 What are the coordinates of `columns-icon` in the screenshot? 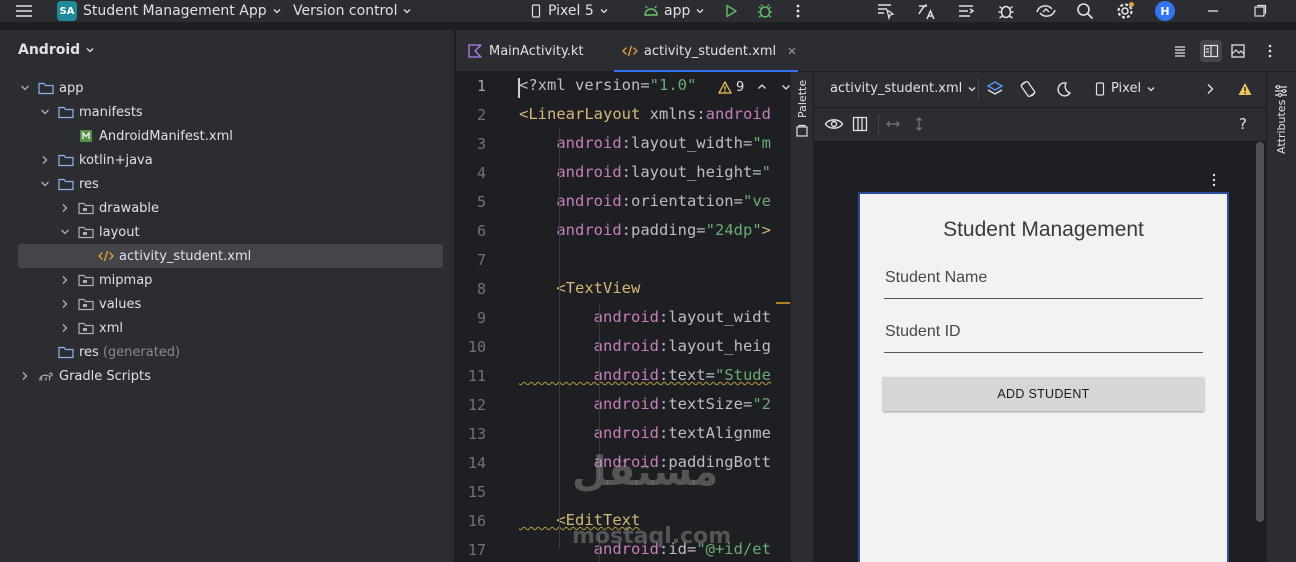 It's located at (860, 124).